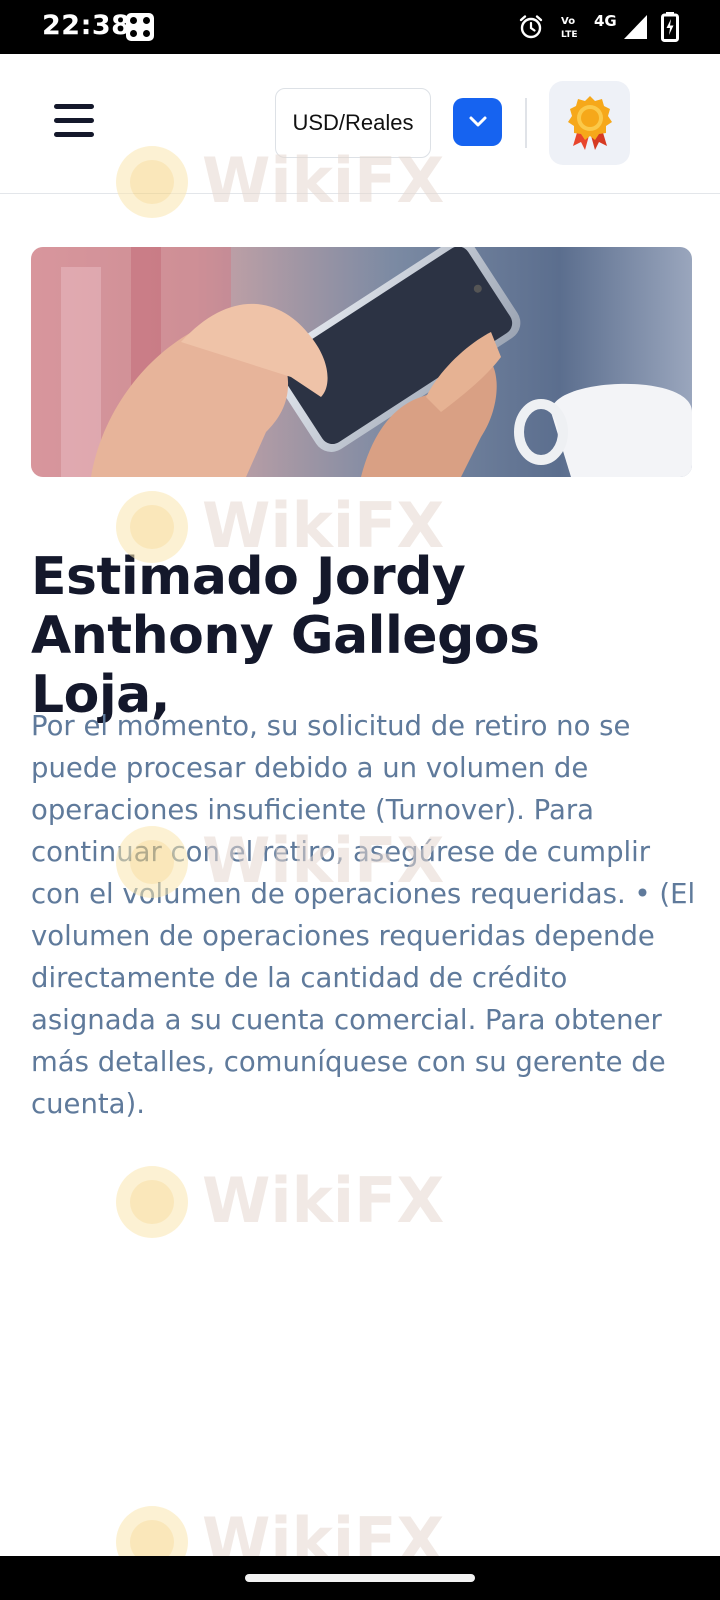 The height and width of the screenshot is (1600, 720). I want to click on battery-charging-icon, so click(670, 27).